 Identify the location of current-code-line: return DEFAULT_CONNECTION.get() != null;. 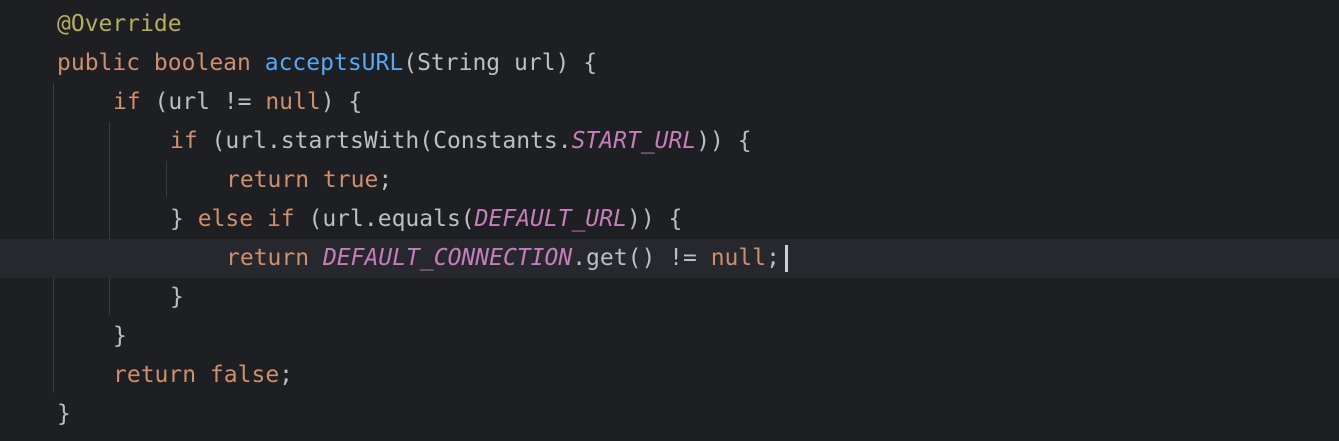
(669, 258).